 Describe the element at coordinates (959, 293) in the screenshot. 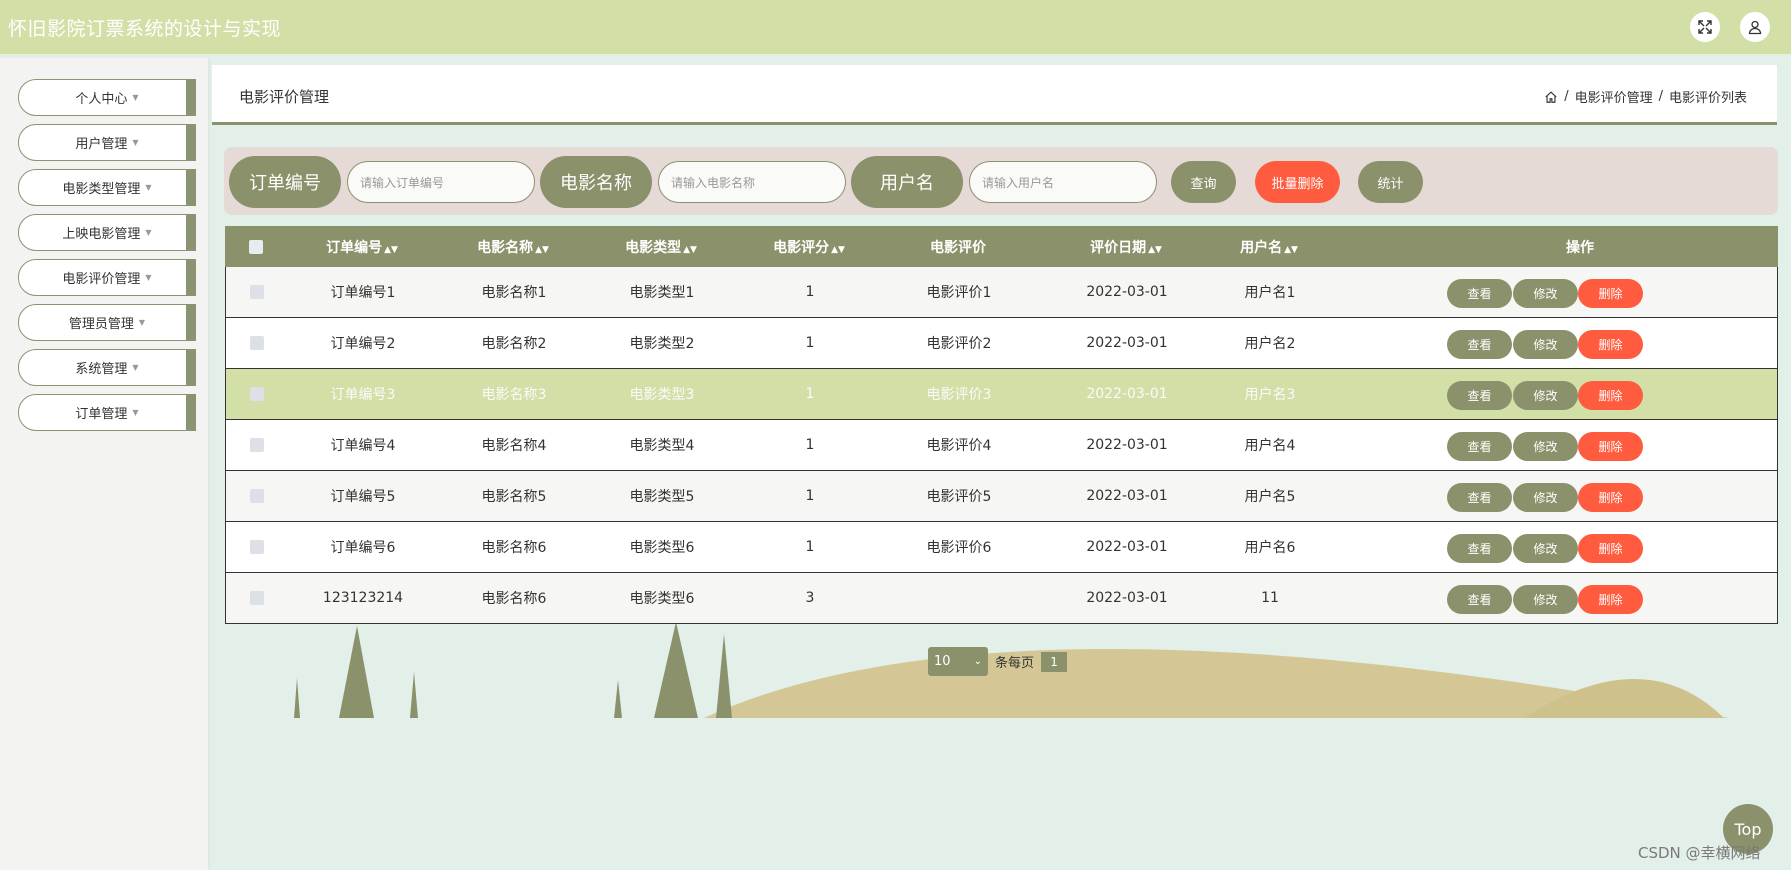

I see `cell-review: 电影评价1` at that location.